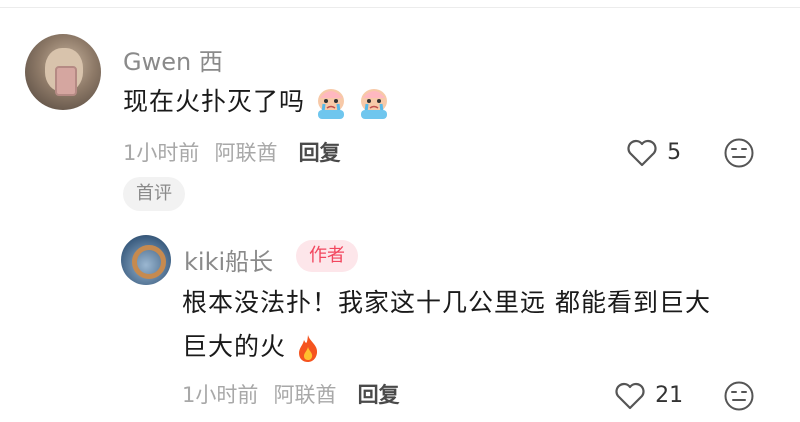 The image size is (800, 422). Describe the element at coordinates (246, 153) in the screenshot. I see `comment-location: 阿联酋` at that location.